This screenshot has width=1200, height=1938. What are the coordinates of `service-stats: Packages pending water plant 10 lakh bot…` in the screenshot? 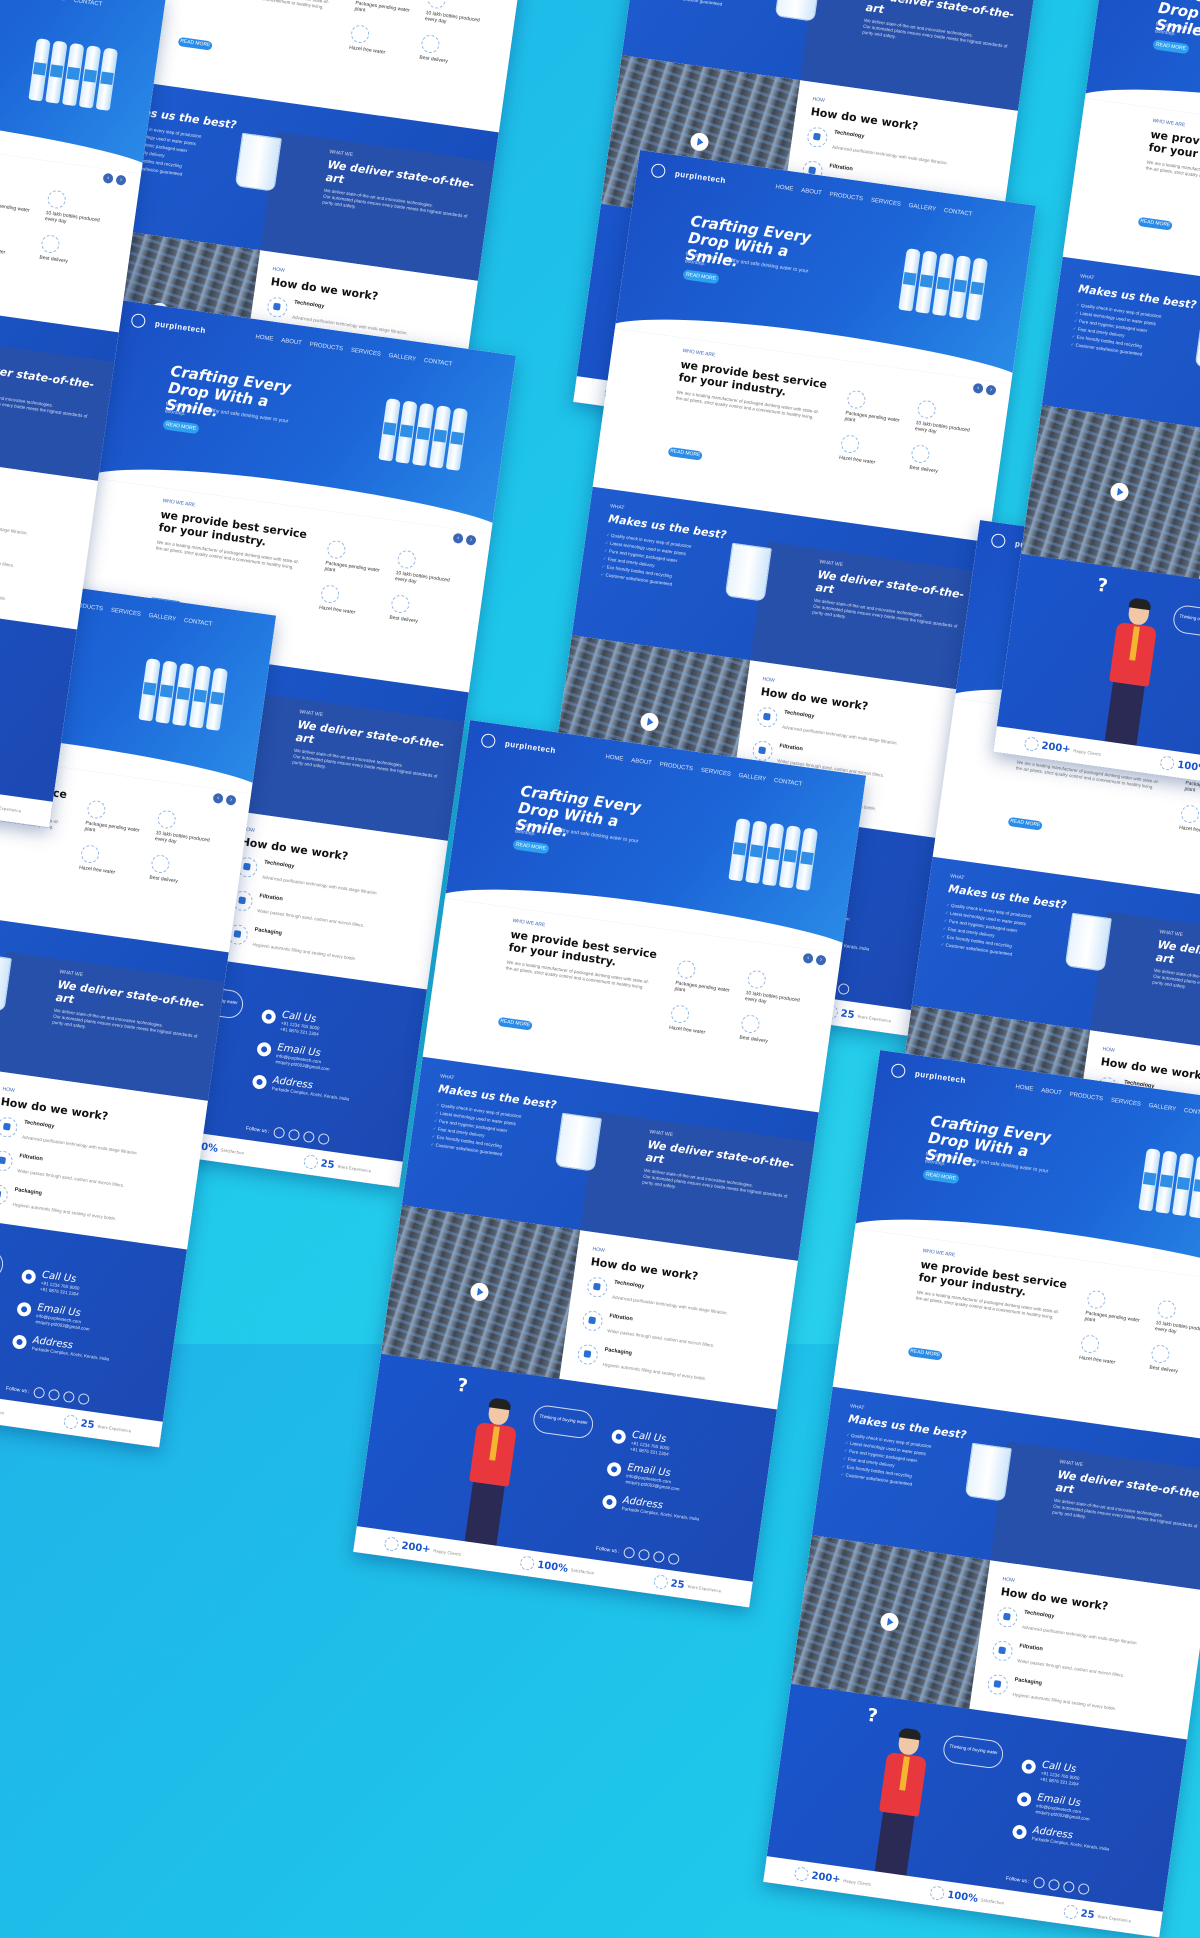 It's located at (388, 583).